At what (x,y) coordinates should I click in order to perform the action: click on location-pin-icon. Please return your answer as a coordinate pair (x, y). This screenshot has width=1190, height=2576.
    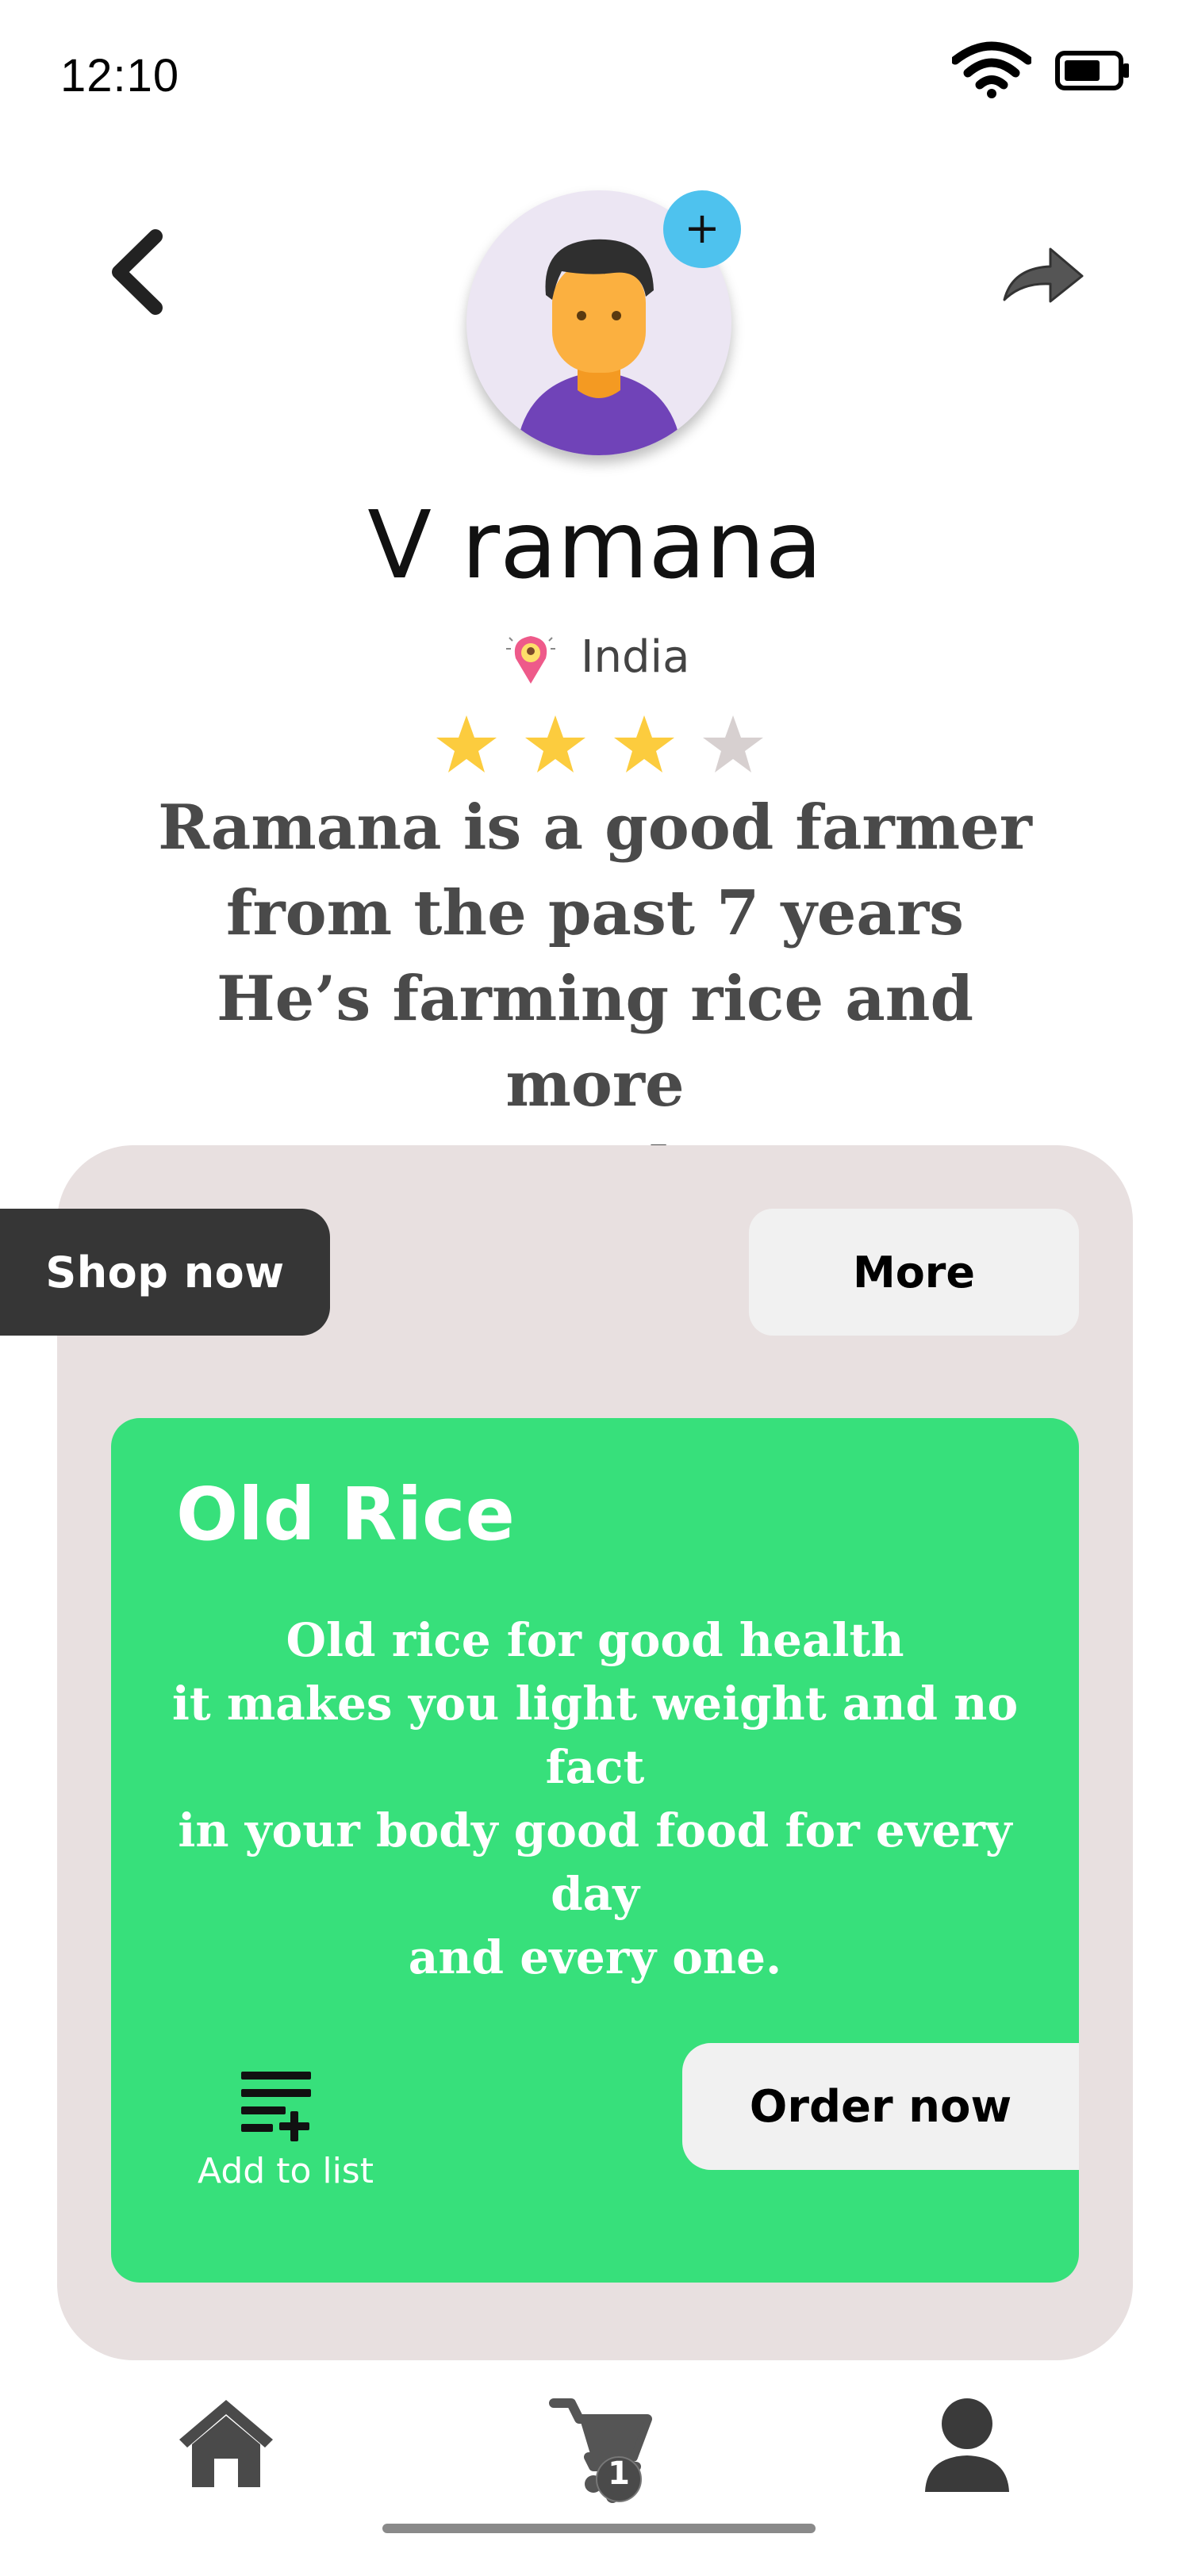
    Looking at the image, I should click on (530, 660).